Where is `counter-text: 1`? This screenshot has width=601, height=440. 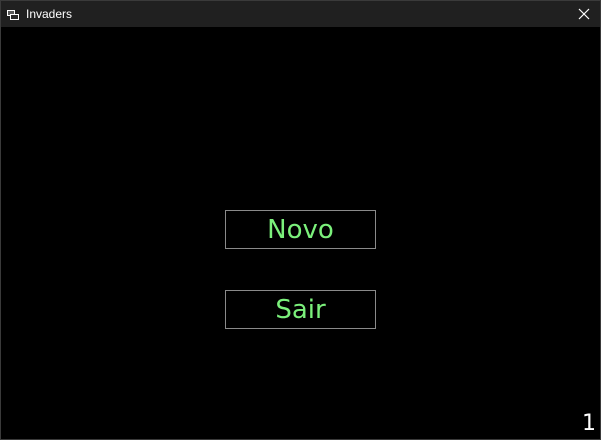
counter-text: 1 is located at coordinates (589, 423).